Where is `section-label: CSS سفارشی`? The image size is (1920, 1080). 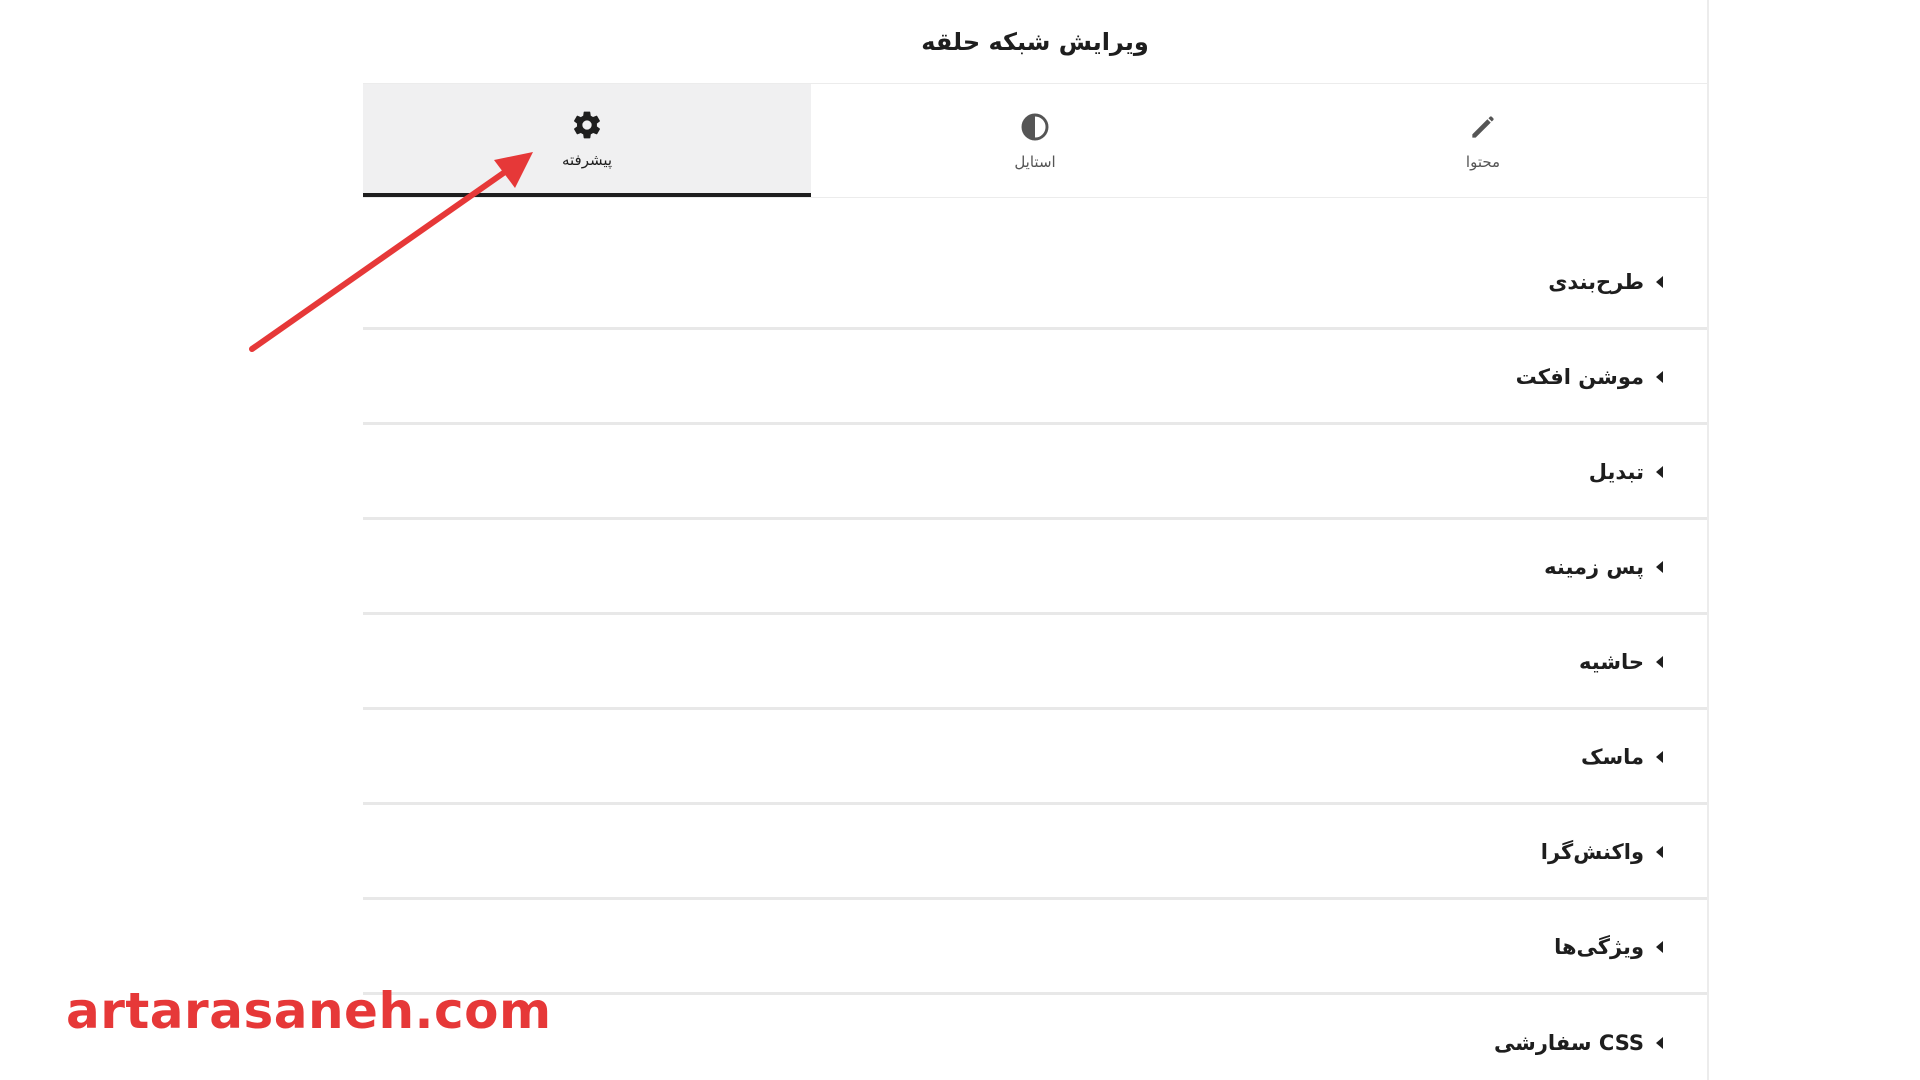
section-label: CSS سفارشی is located at coordinates (1568, 1043).